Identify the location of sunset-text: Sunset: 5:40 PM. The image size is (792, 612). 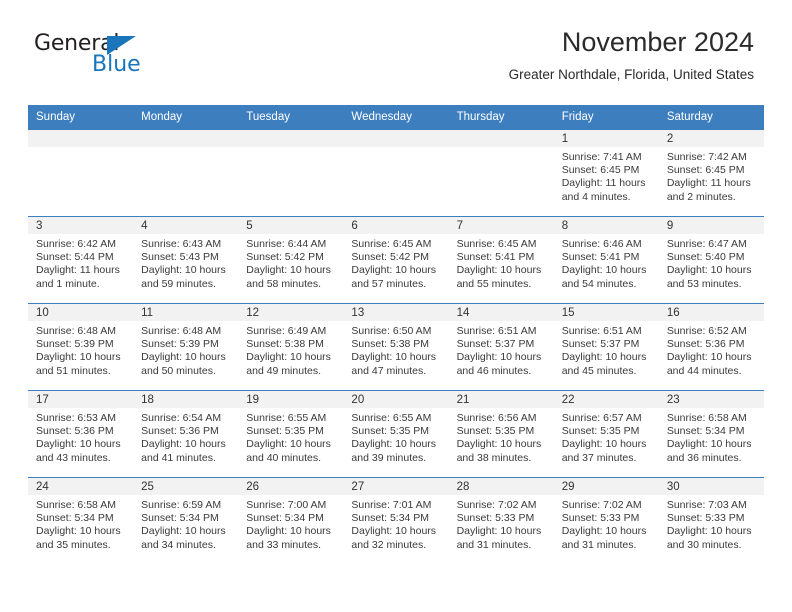
(705, 257).